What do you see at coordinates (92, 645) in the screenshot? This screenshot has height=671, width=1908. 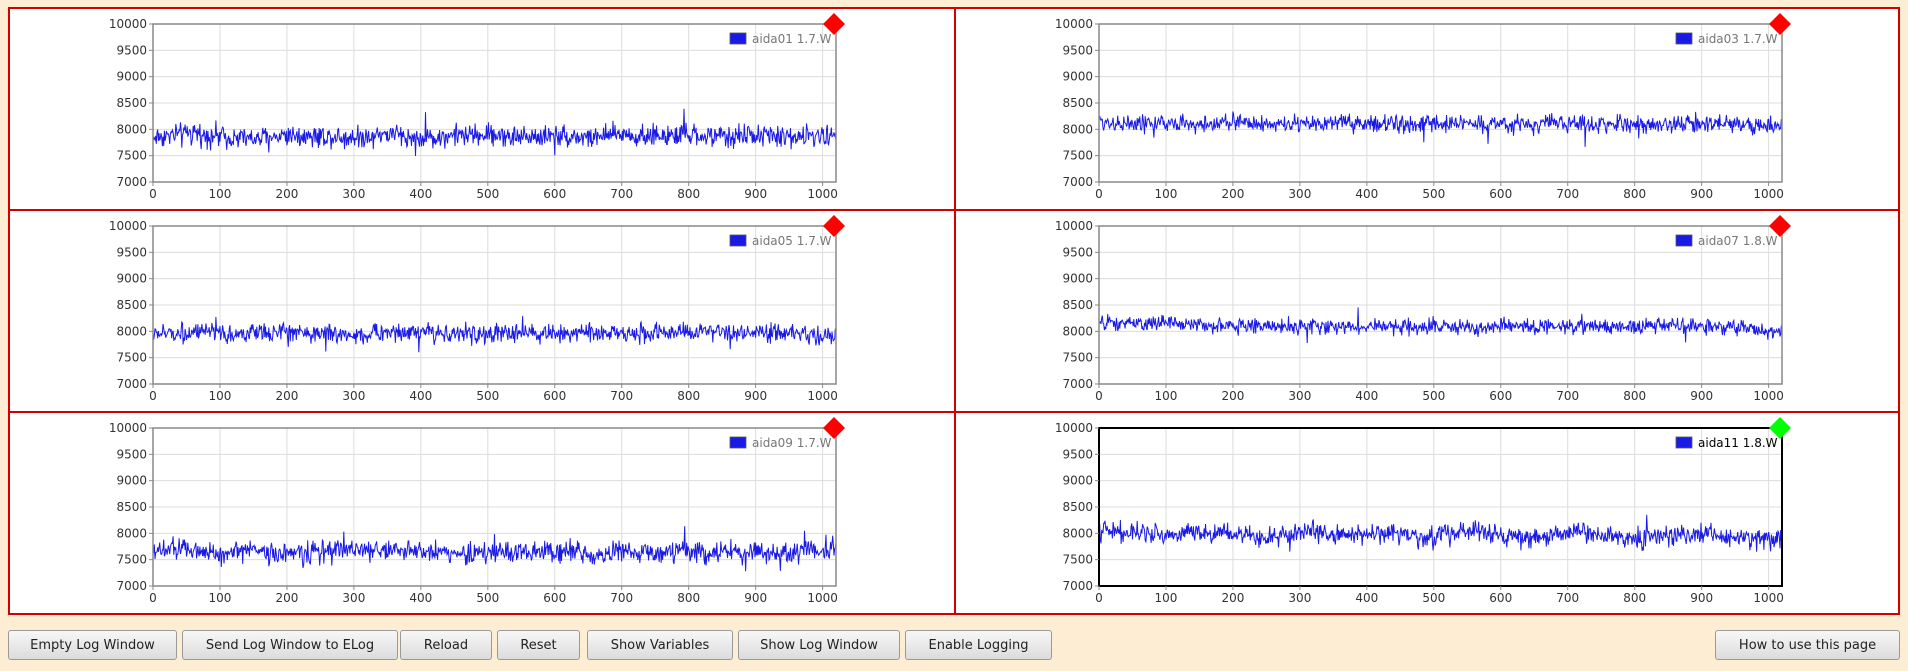 I see `empty-log-window-button: Empty Log Window` at bounding box center [92, 645].